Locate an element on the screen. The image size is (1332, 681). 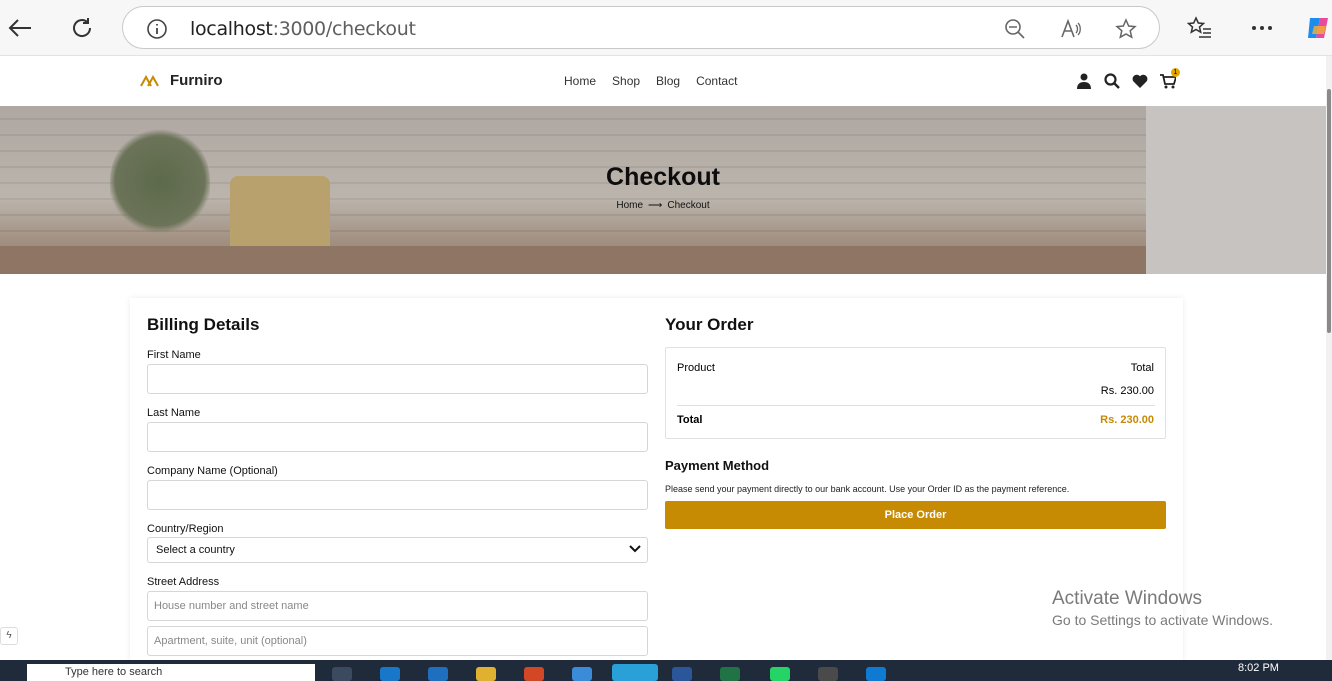
main-nav: Home Shop Blog Contact is located at coordinates (650, 81).